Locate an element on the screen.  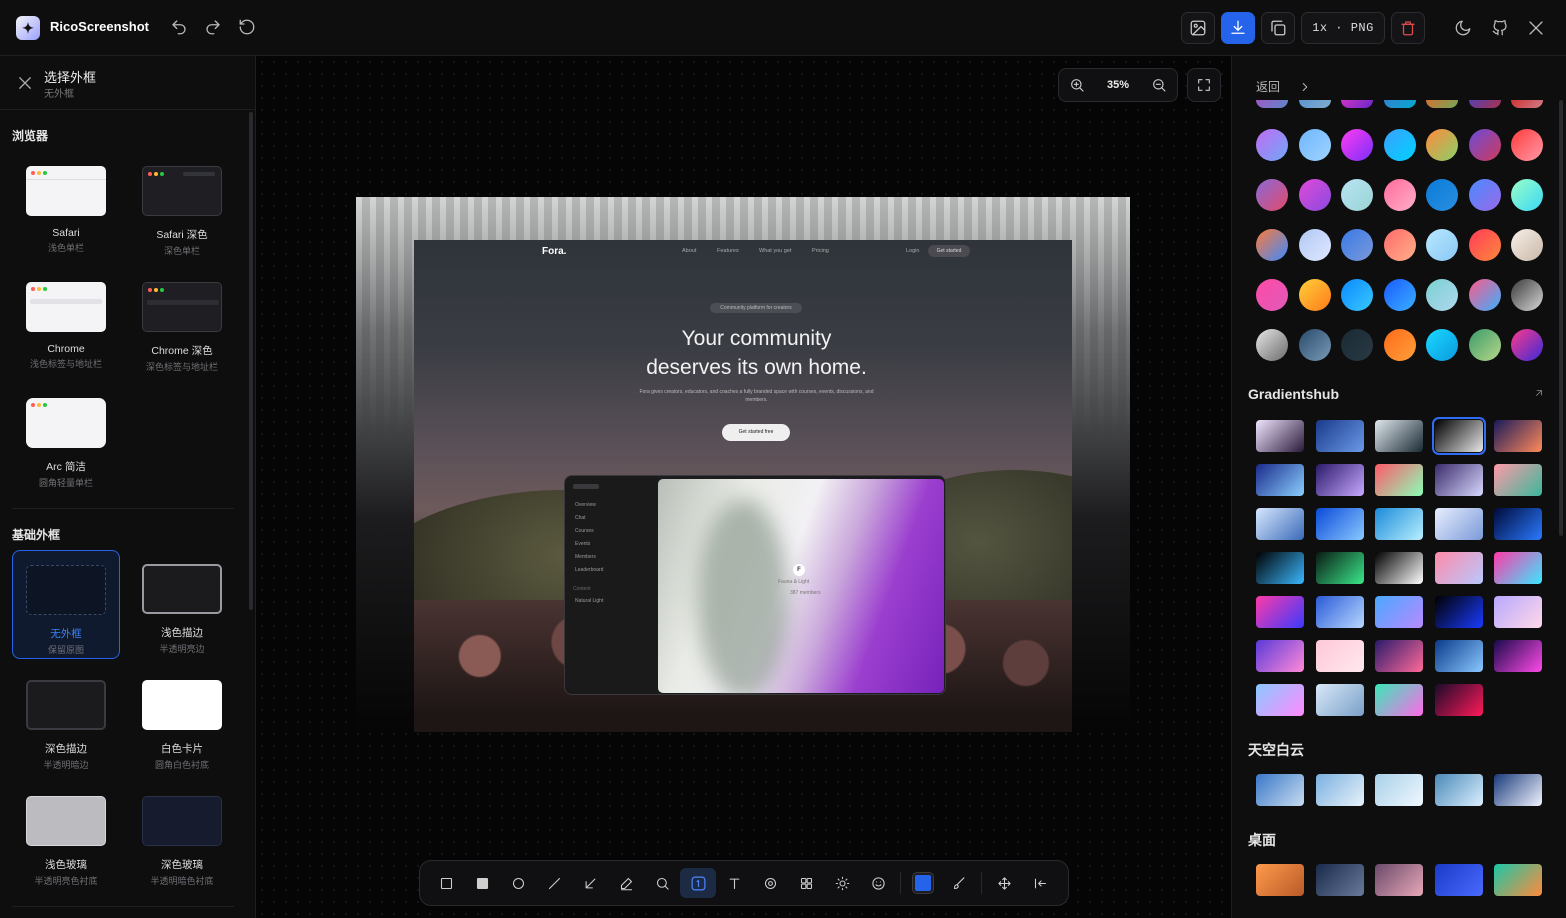
close-icon is located at coordinates (25, 83).